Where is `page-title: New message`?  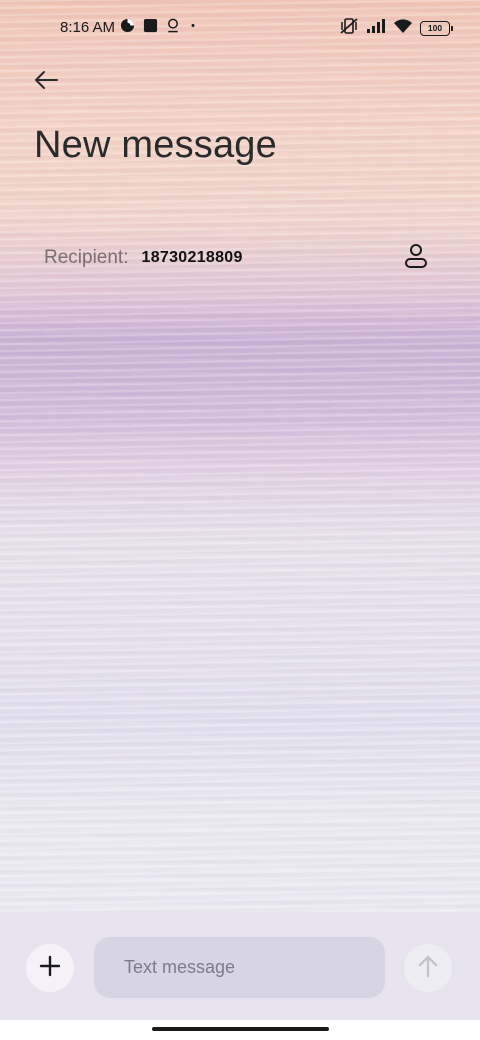
page-title: New message is located at coordinates (155, 145).